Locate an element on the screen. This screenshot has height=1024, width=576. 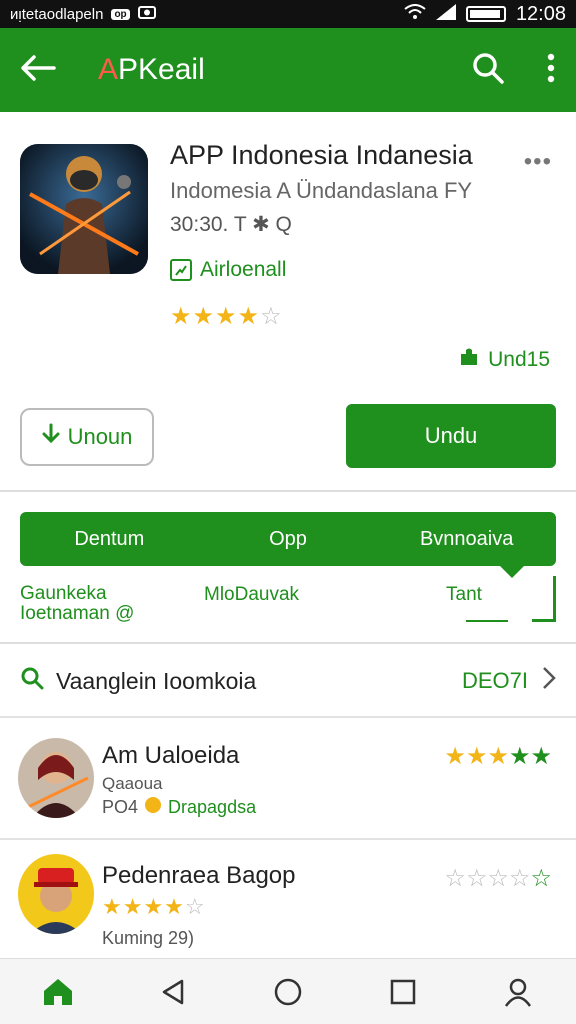
review-rating-stars: ★★★★★ is located at coordinates (498, 756).